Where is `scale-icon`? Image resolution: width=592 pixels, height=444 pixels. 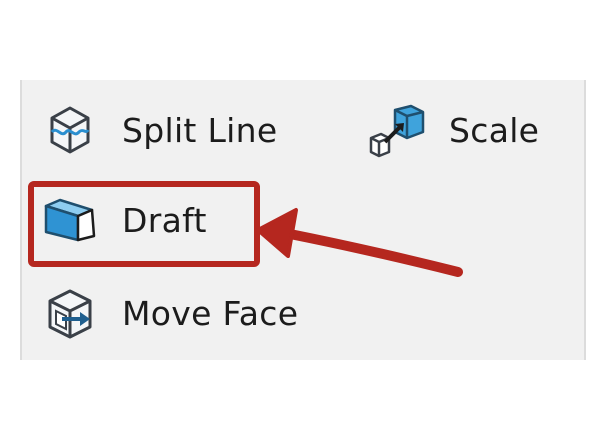
scale-icon is located at coordinates (397, 130).